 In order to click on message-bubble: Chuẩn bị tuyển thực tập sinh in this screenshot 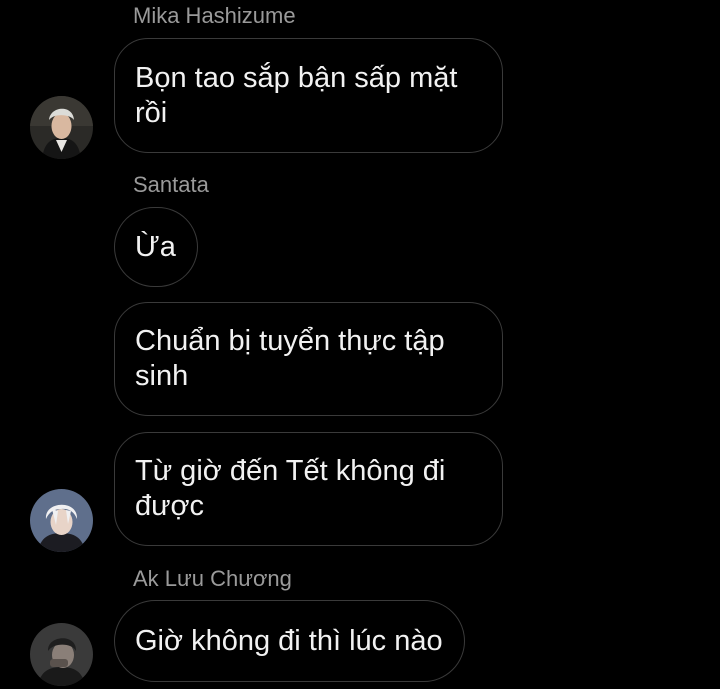, I will do `click(308, 359)`.